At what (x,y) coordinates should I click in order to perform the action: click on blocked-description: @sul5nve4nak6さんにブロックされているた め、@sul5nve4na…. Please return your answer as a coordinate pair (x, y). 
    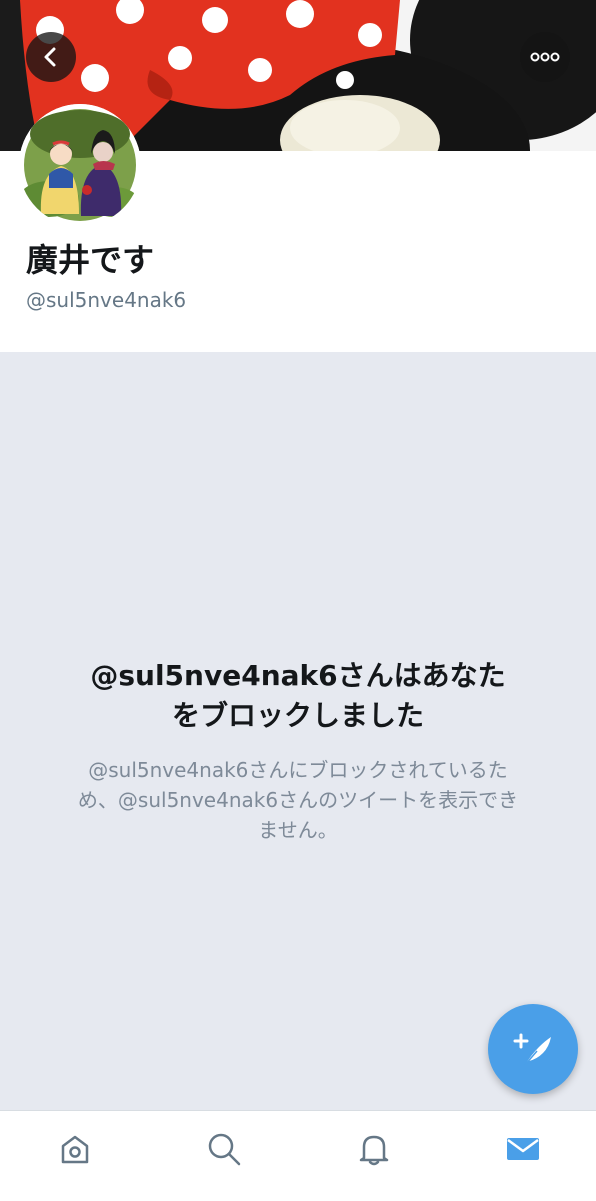
    Looking at the image, I should click on (298, 800).